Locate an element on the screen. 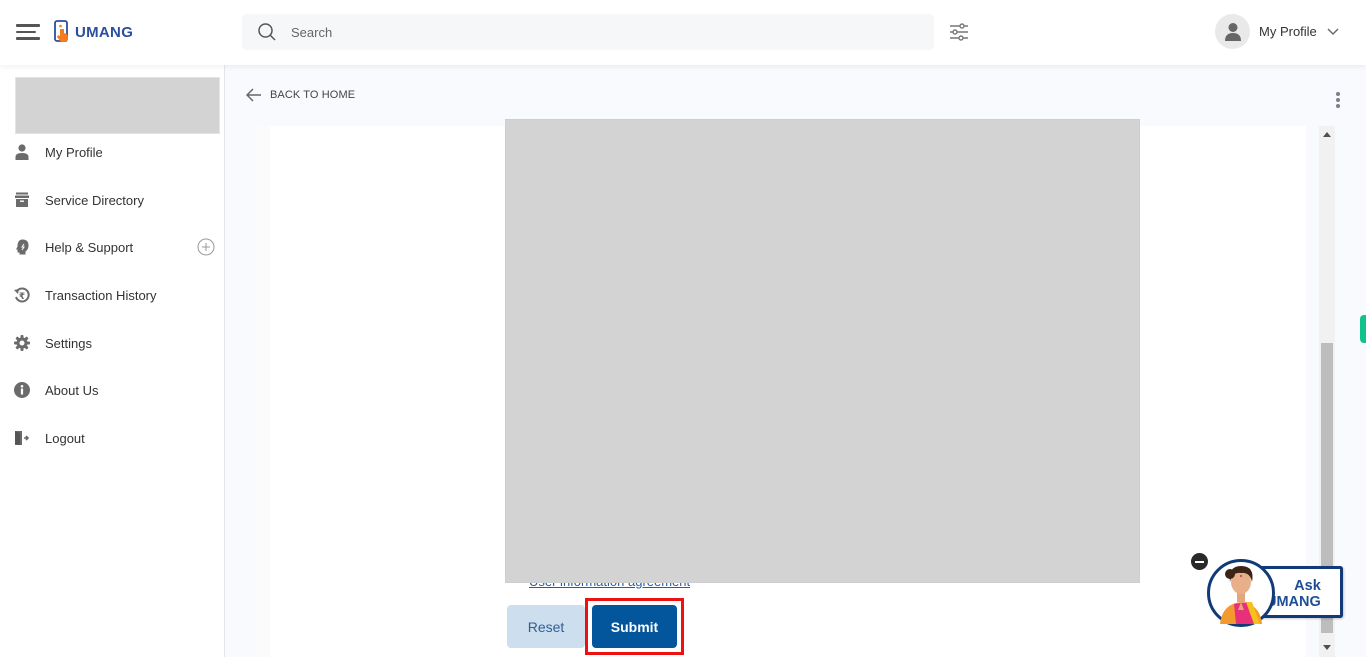  submit-button: Submit is located at coordinates (634, 626).